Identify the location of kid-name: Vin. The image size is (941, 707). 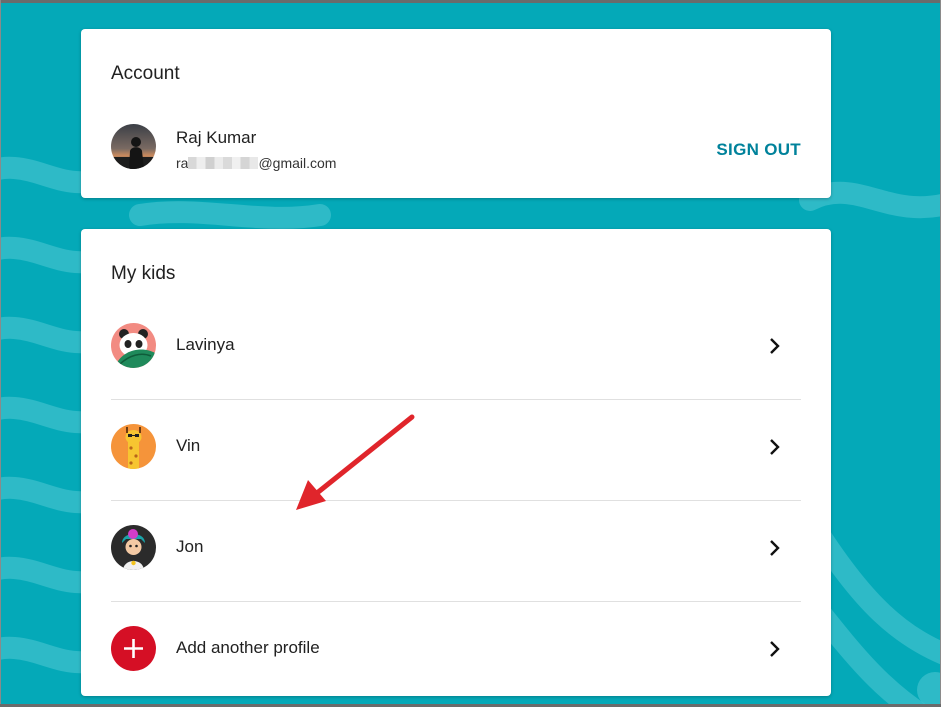
(188, 445).